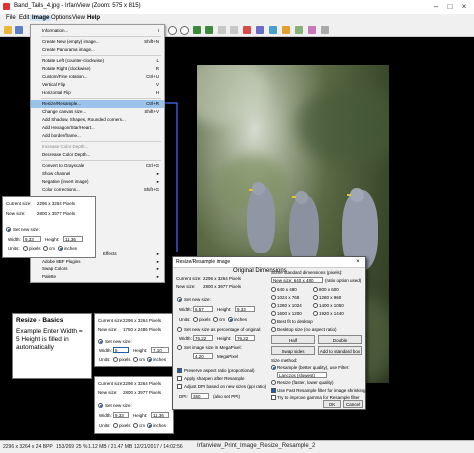  Describe the element at coordinates (297, 280) in the screenshot. I see `new-size-select: New size: 640 x 480` at that location.